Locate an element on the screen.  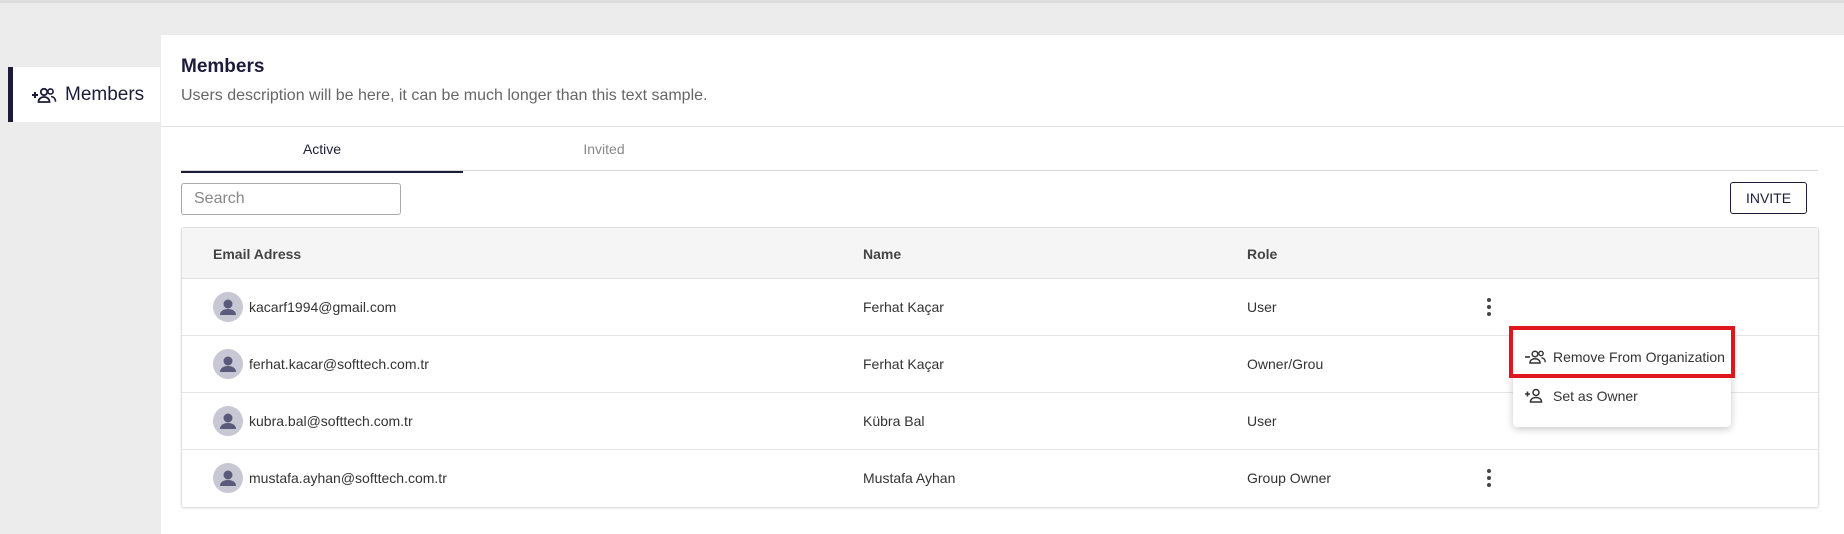
search-input is located at coordinates (291, 199).